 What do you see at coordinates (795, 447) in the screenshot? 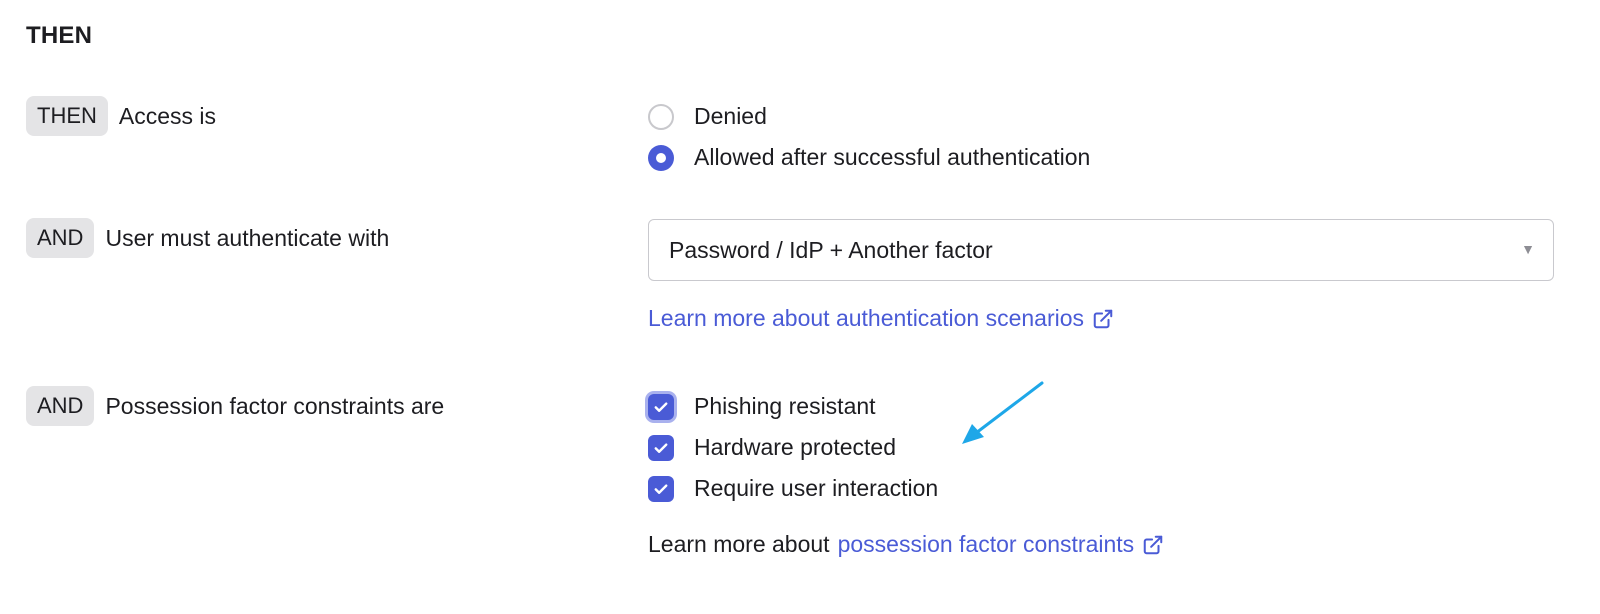
I see `hardware-protected-label: Hardware protected` at bounding box center [795, 447].